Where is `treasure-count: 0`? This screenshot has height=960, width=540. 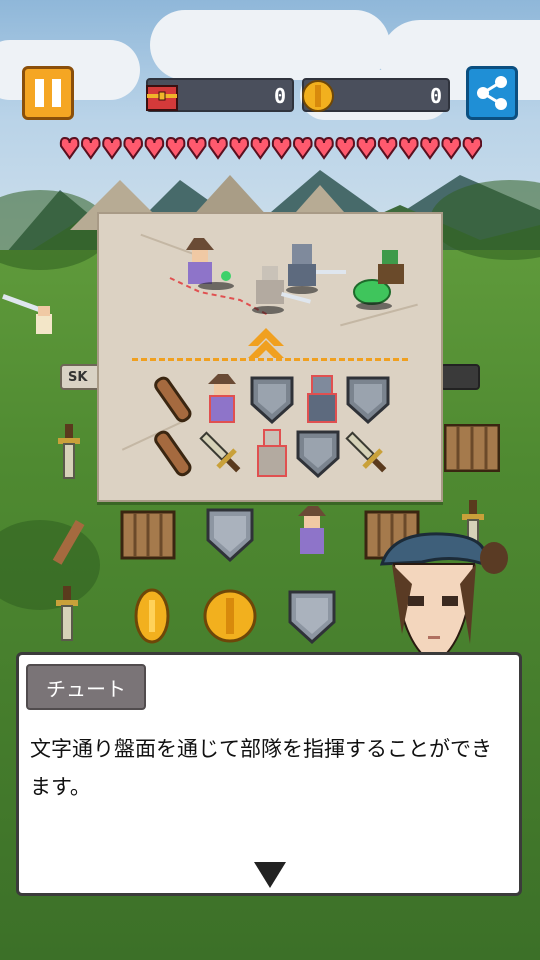 treasure-count: 0 is located at coordinates (279, 96).